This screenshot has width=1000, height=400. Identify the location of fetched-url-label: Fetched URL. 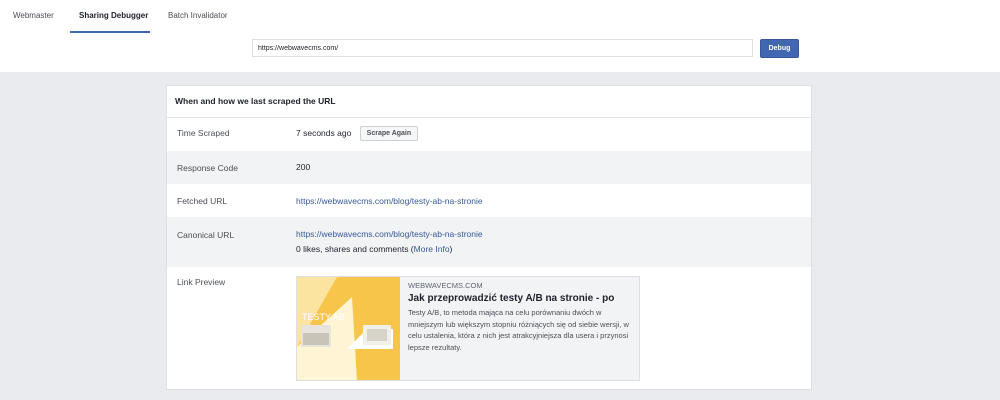
(202, 201).